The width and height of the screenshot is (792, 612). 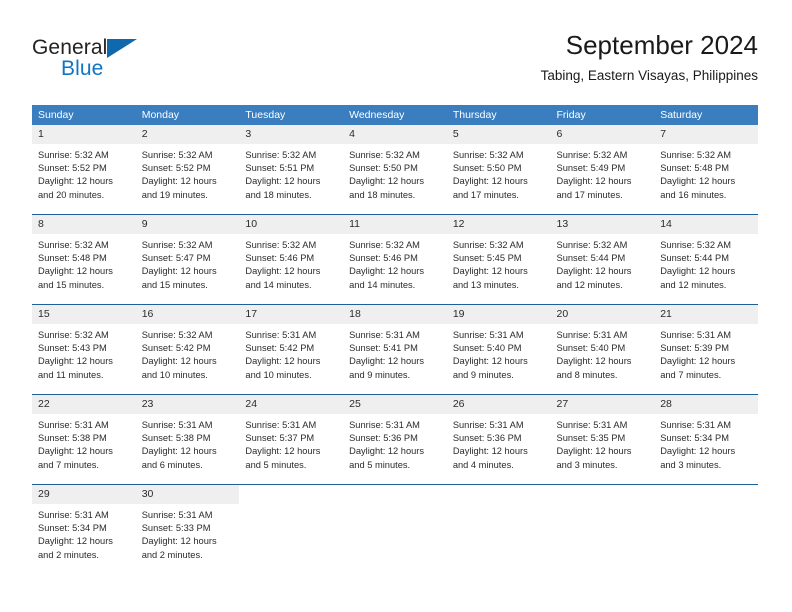 What do you see at coordinates (603, 314) in the screenshot?
I see `day-number: 20` at bounding box center [603, 314].